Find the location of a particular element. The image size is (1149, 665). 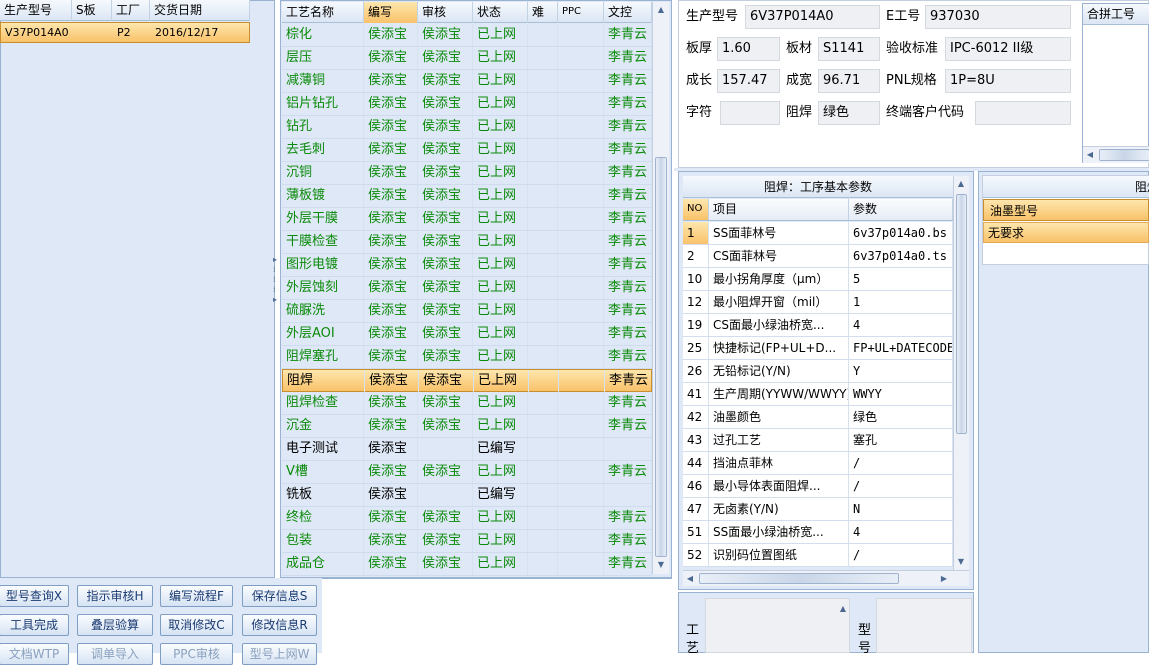

end-customer-field is located at coordinates (1023, 113).